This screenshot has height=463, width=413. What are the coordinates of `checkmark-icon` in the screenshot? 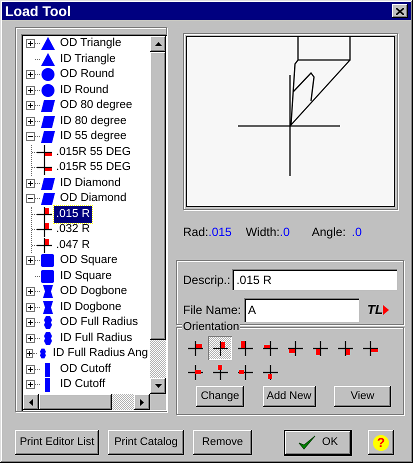 It's located at (307, 442).